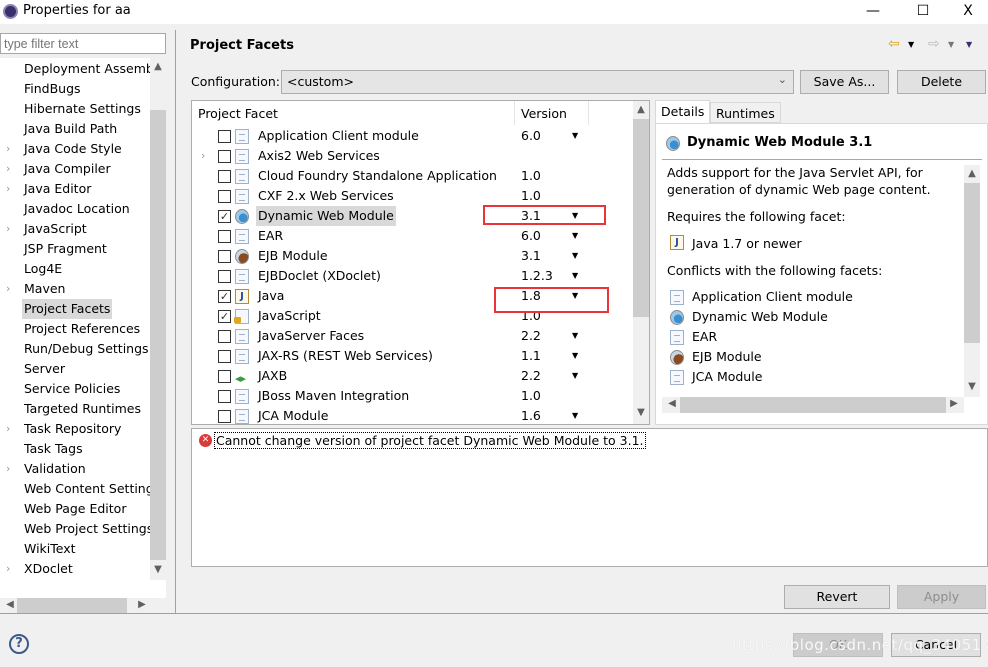 The width and height of the screenshot is (988, 667). What do you see at coordinates (923, 12) in the screenshot?
I see `maximize-button: ☐` at bounding box center [923, 12].